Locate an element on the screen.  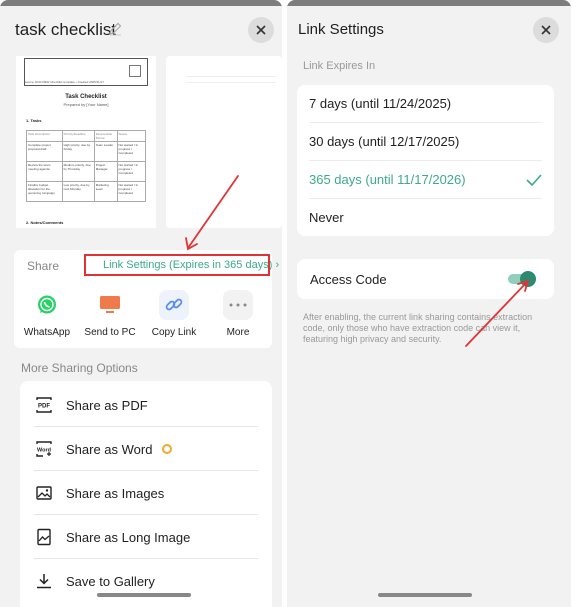
link-icon is located at coordinates (174, 305).